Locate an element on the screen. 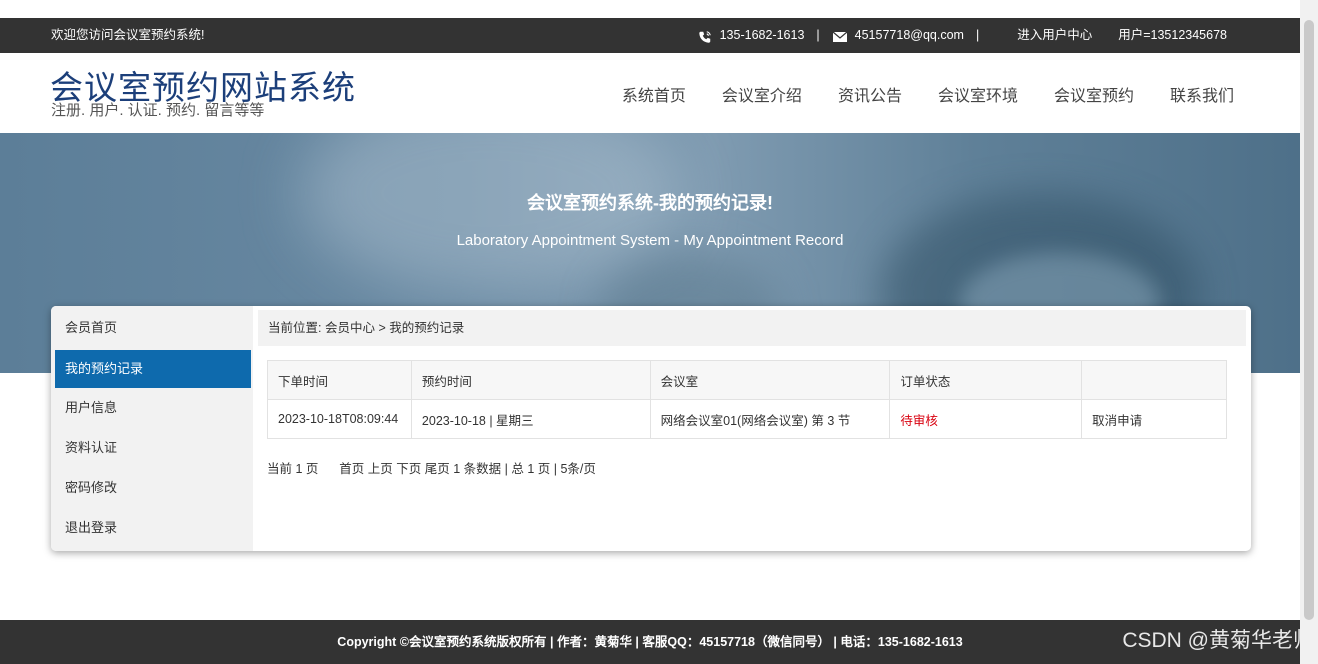 The image size is (1318, 664). watermark: CSDN @黄菊华老师 is located at coordinates (1218, 640).